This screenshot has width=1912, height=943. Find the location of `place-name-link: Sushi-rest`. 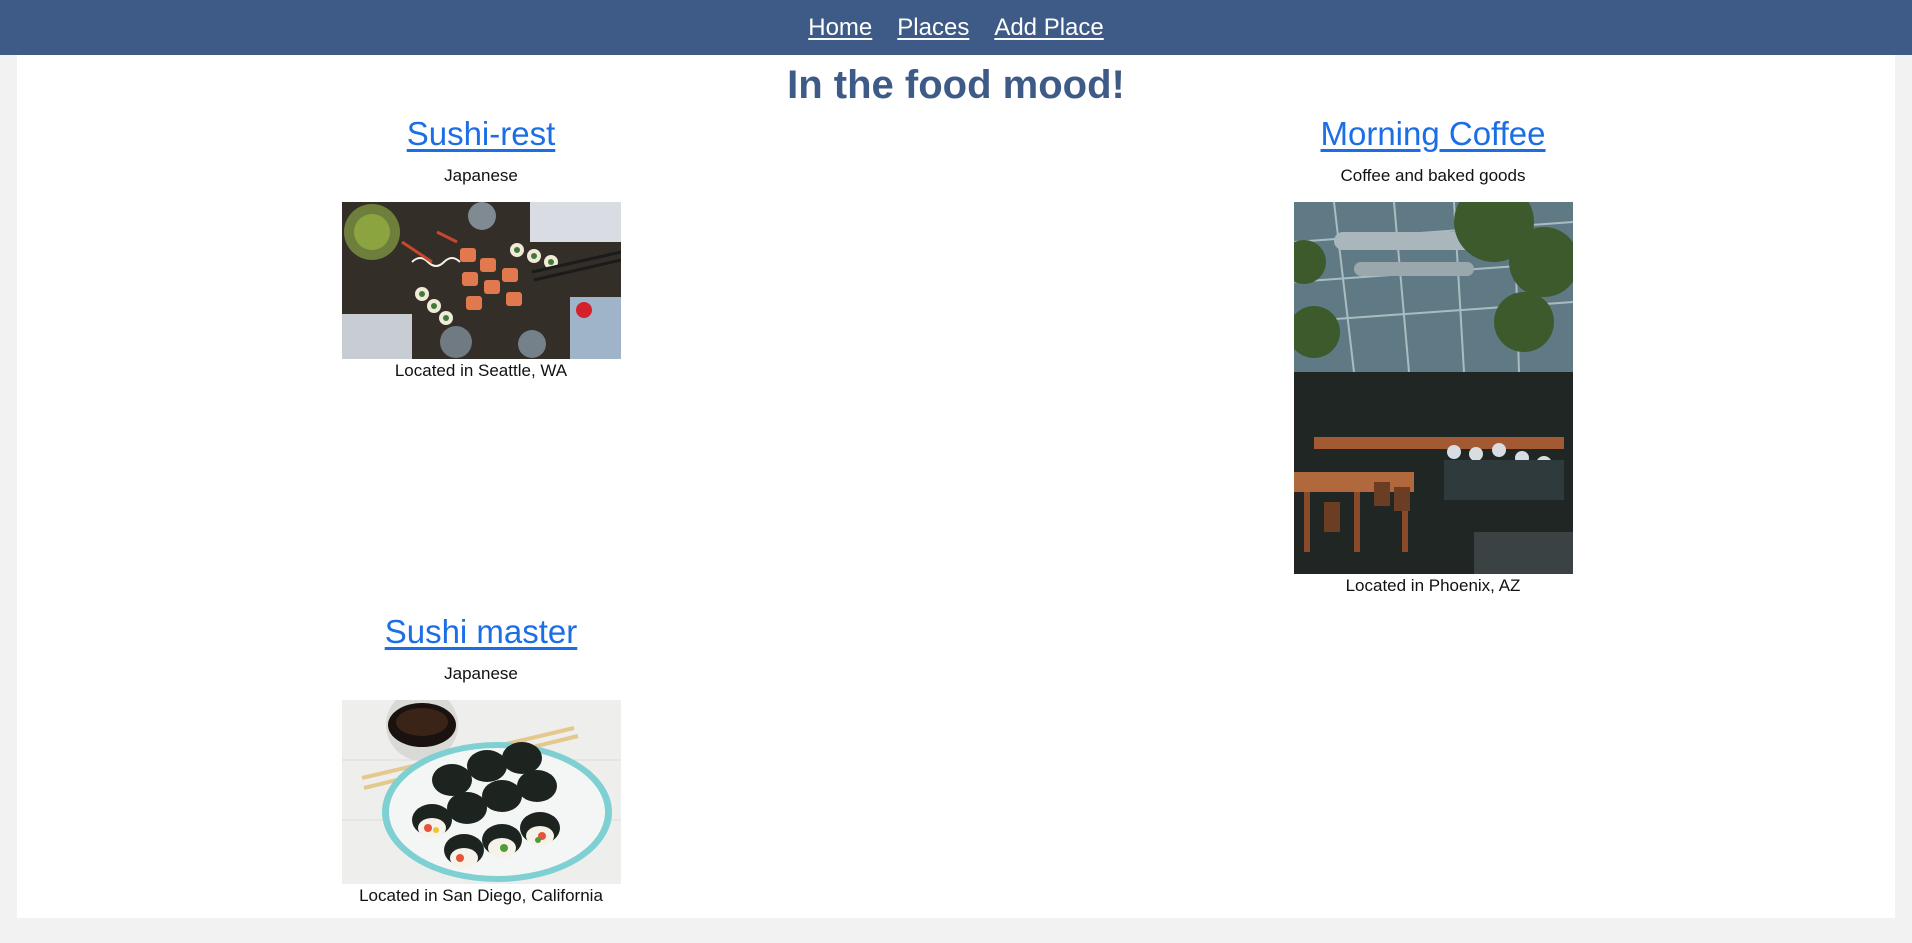

place-name-link: Sushi-rest is located at coordinates (481, 133).